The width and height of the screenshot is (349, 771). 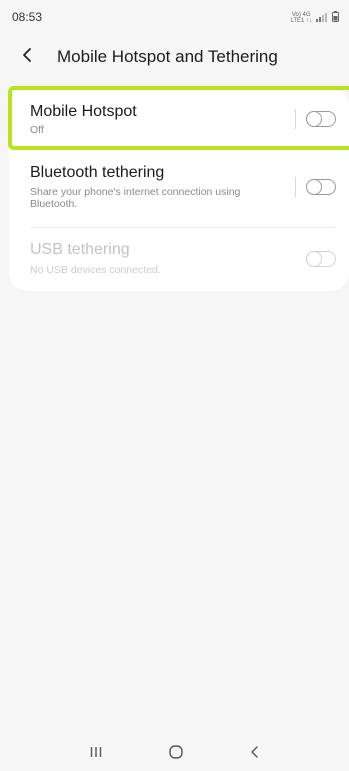 I want to click on setting-subtitle: Off, so click(x=37, y=130).